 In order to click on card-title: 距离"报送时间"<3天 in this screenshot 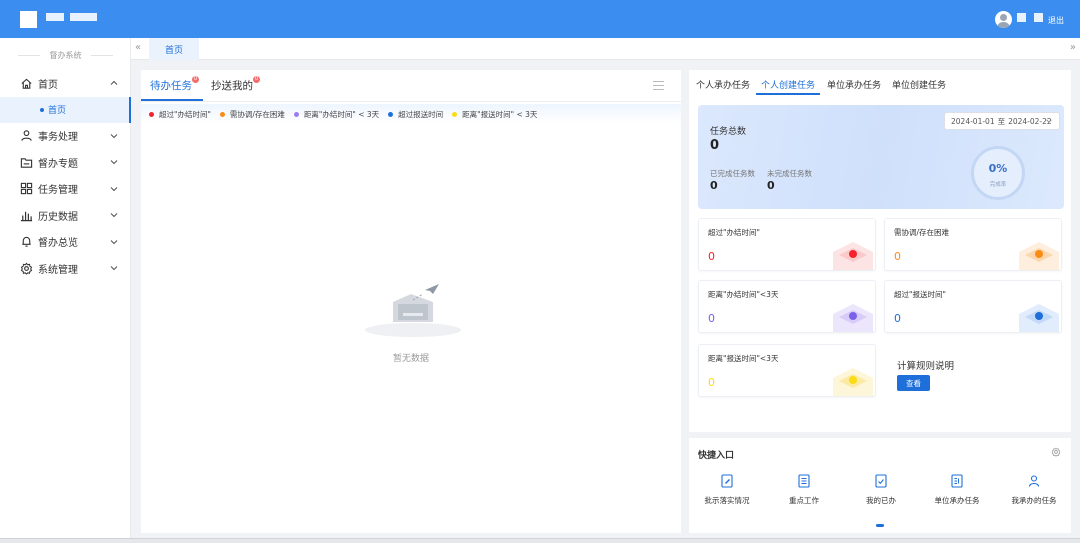, I will do `click(743, 358)`.